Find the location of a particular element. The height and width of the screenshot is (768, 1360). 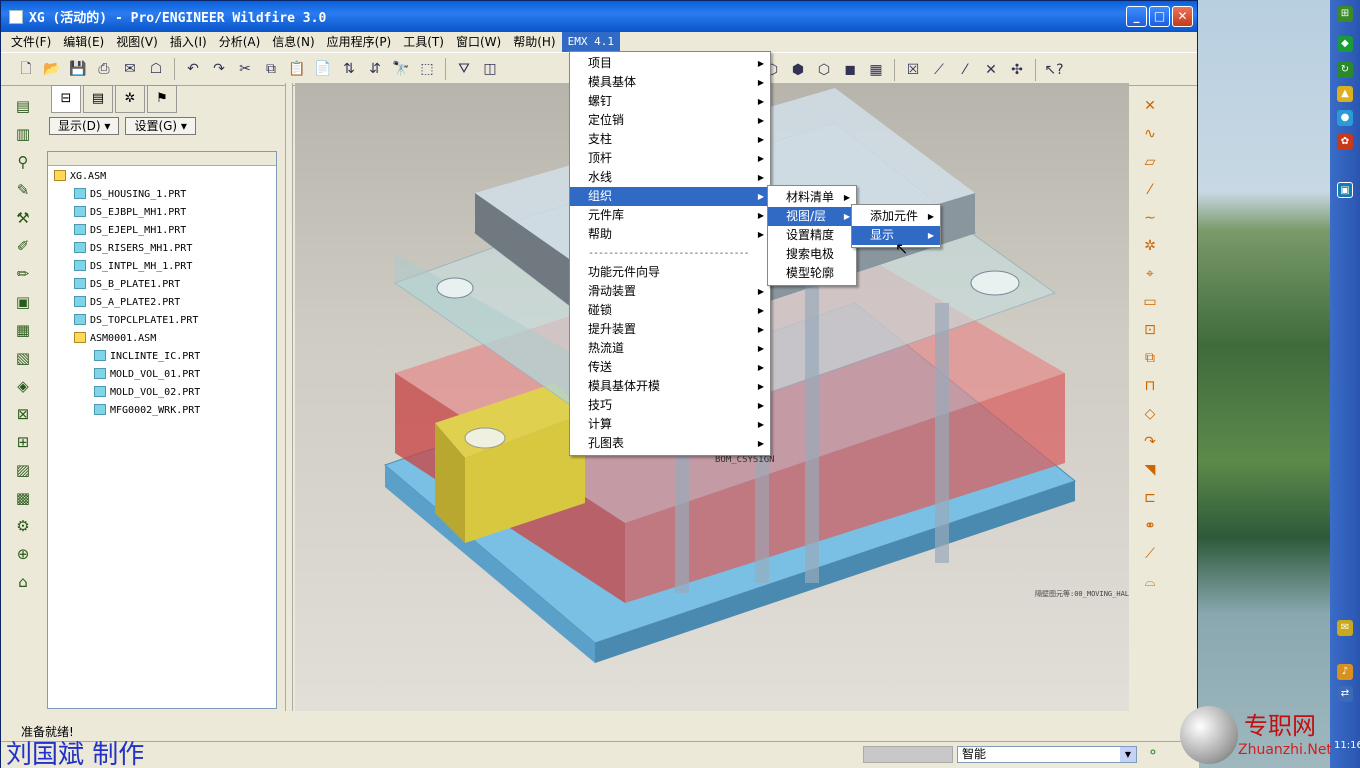

plane-icon: ▱ is located at coordinates (1150, 162).